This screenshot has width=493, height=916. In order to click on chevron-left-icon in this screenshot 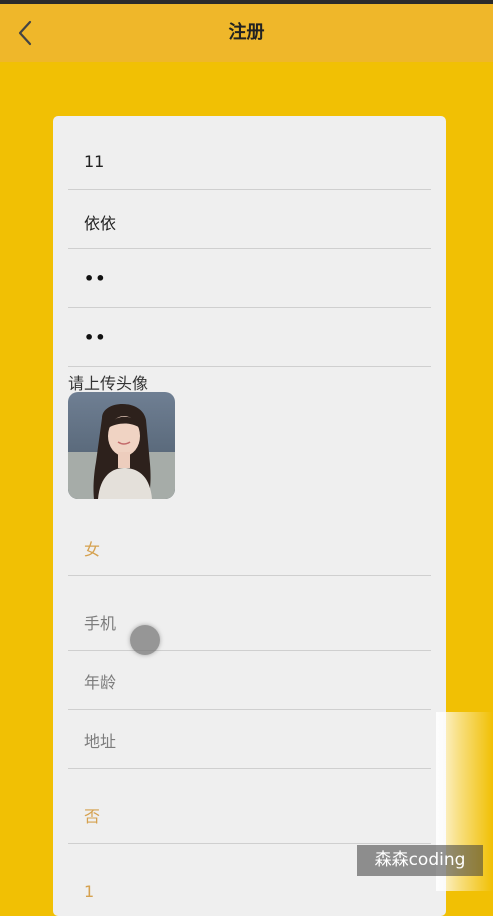, I will do `click(25, 33)`.